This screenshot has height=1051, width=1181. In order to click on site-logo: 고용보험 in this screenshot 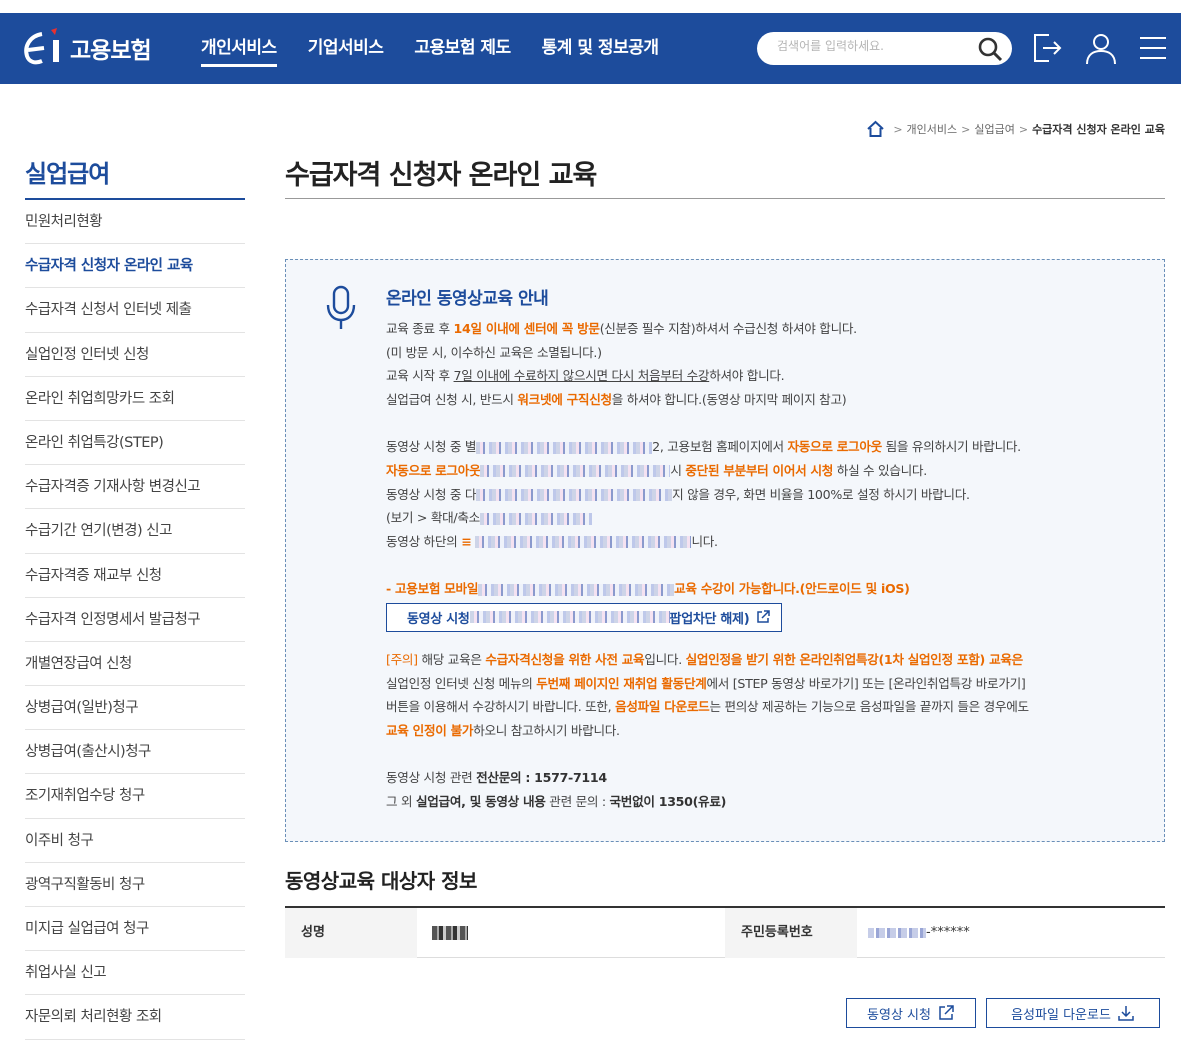, I will do `click(87, 48)`.